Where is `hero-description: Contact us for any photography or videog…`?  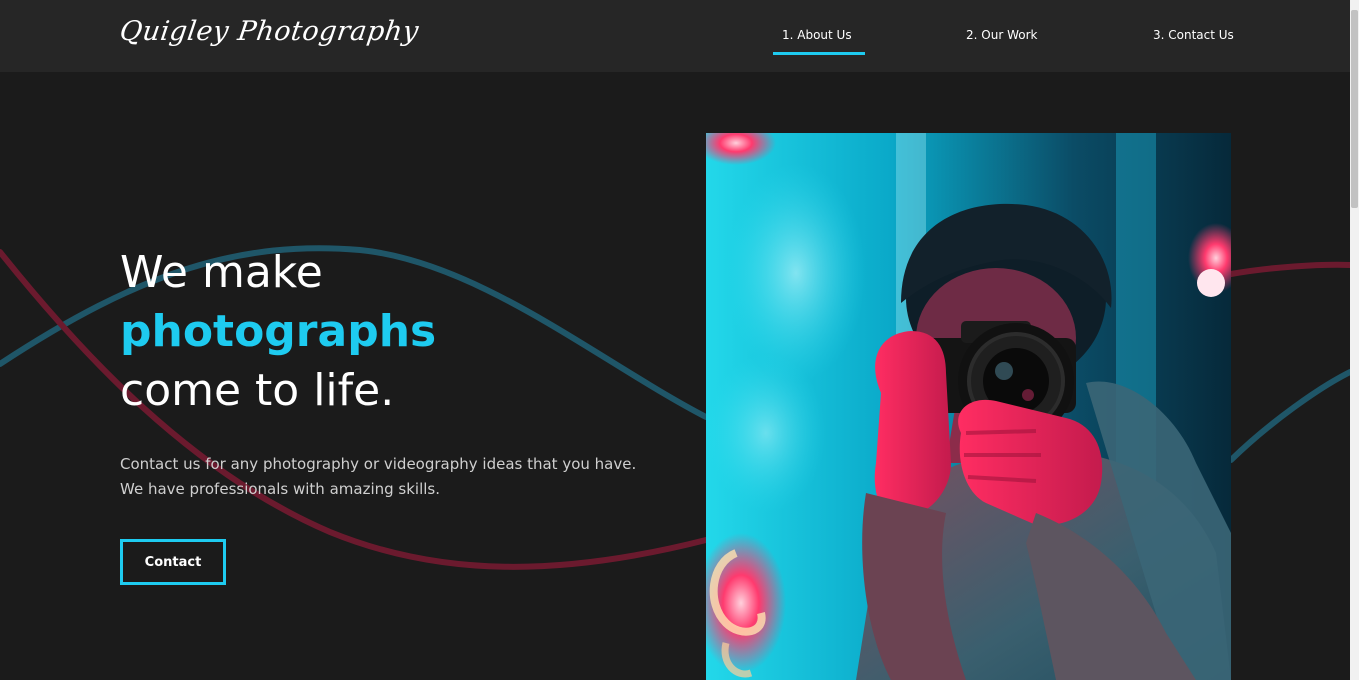
hero-description: Contact us for any photography or videog… is located at coordinates (378, 476).